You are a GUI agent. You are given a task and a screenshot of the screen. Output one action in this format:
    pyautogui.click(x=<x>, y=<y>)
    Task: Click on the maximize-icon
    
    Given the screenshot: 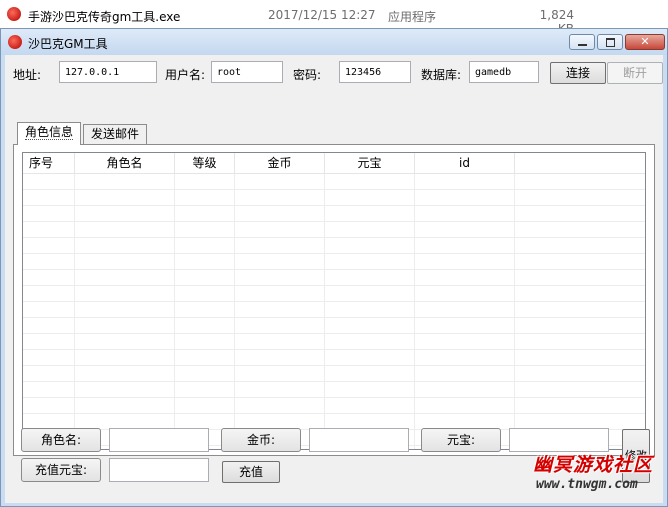 What is the action you would take?
    pyautogui.click(x=610, y=42)
    